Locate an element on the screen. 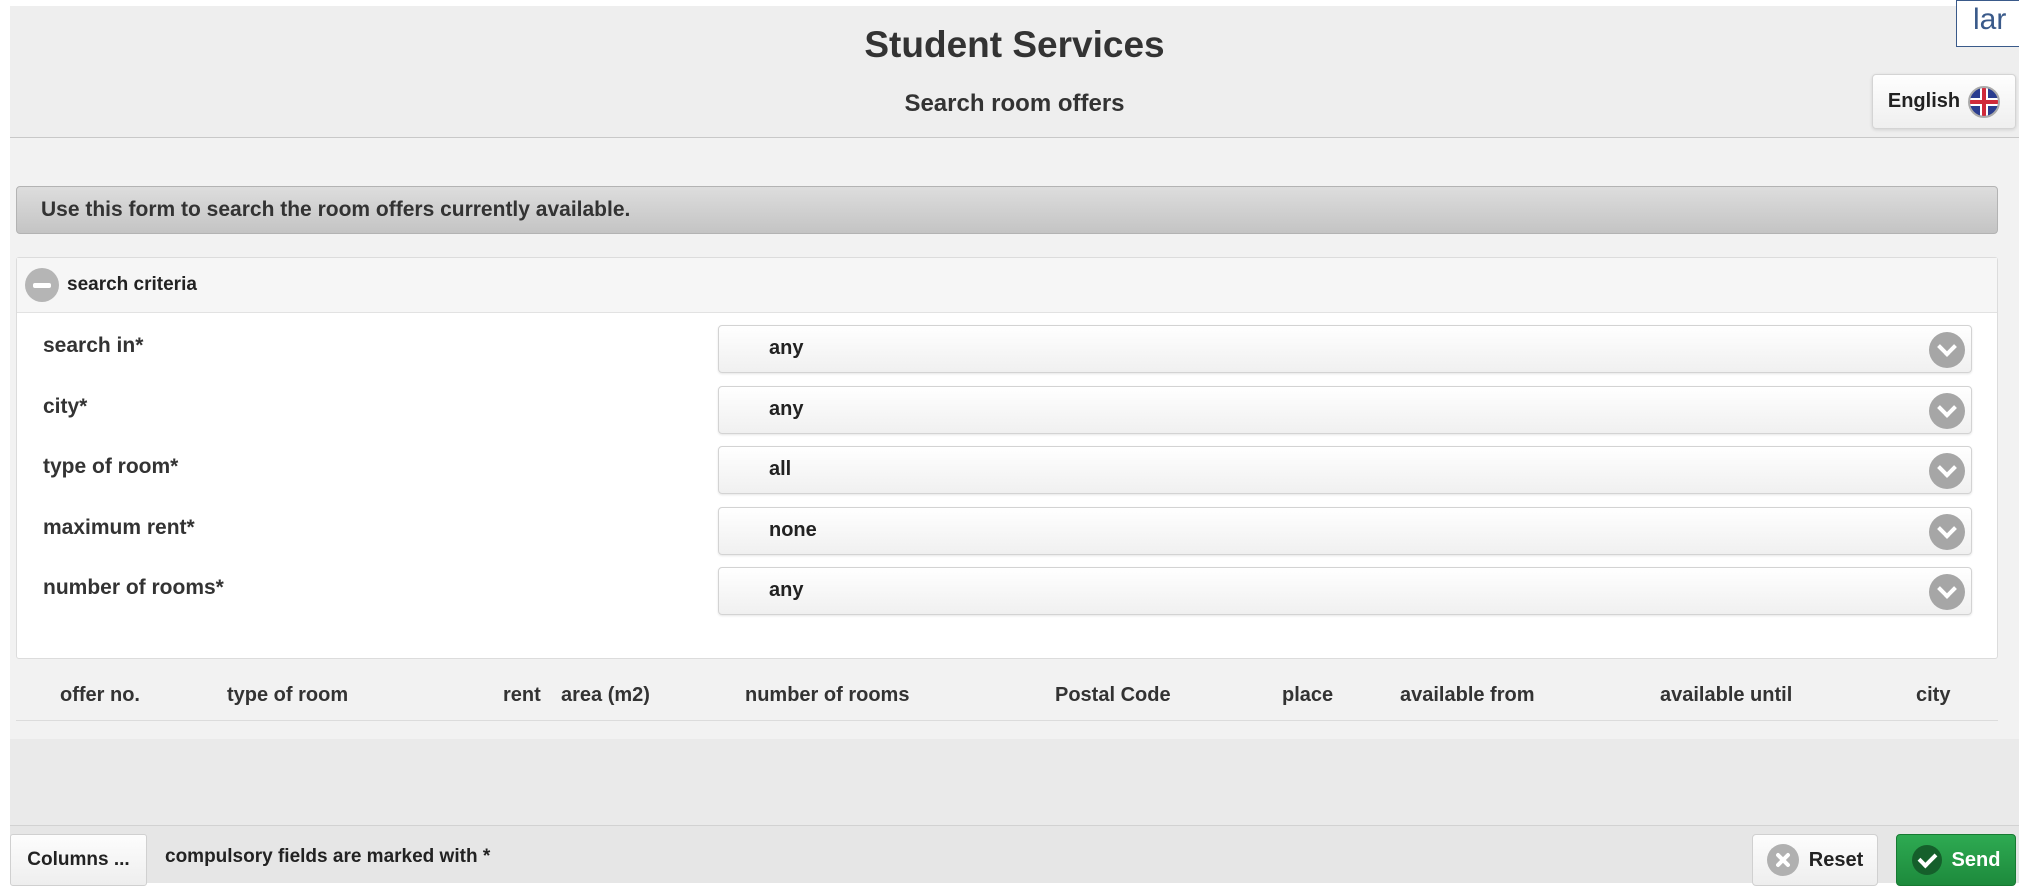  search-in-select: any is located at coordinates (1345, 349).